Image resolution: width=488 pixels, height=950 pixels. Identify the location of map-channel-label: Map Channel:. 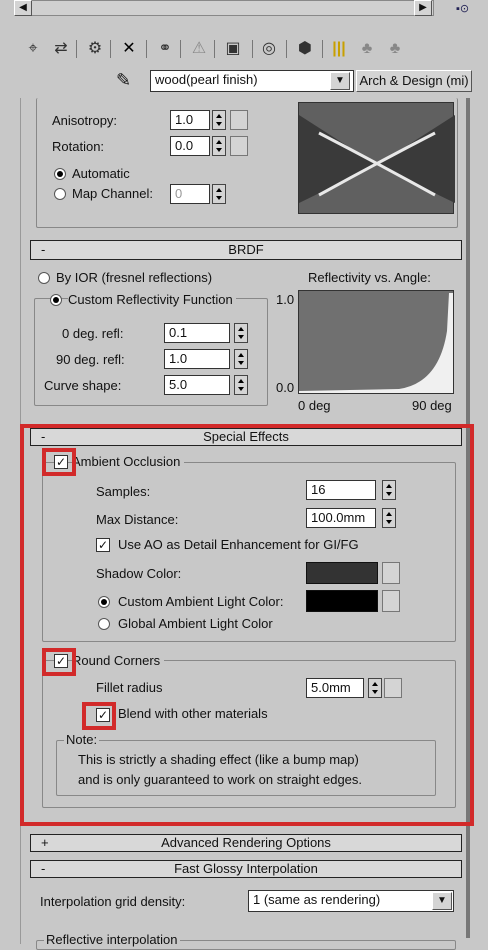
(112, 193).